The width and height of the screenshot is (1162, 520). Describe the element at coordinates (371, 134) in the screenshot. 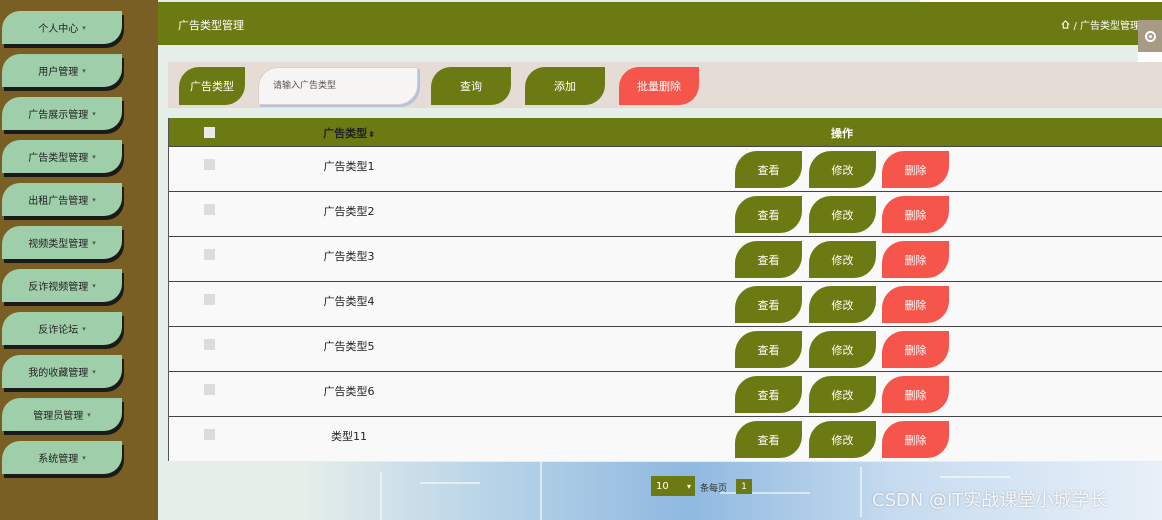

I see `sort-icon: ⬍` at that location.